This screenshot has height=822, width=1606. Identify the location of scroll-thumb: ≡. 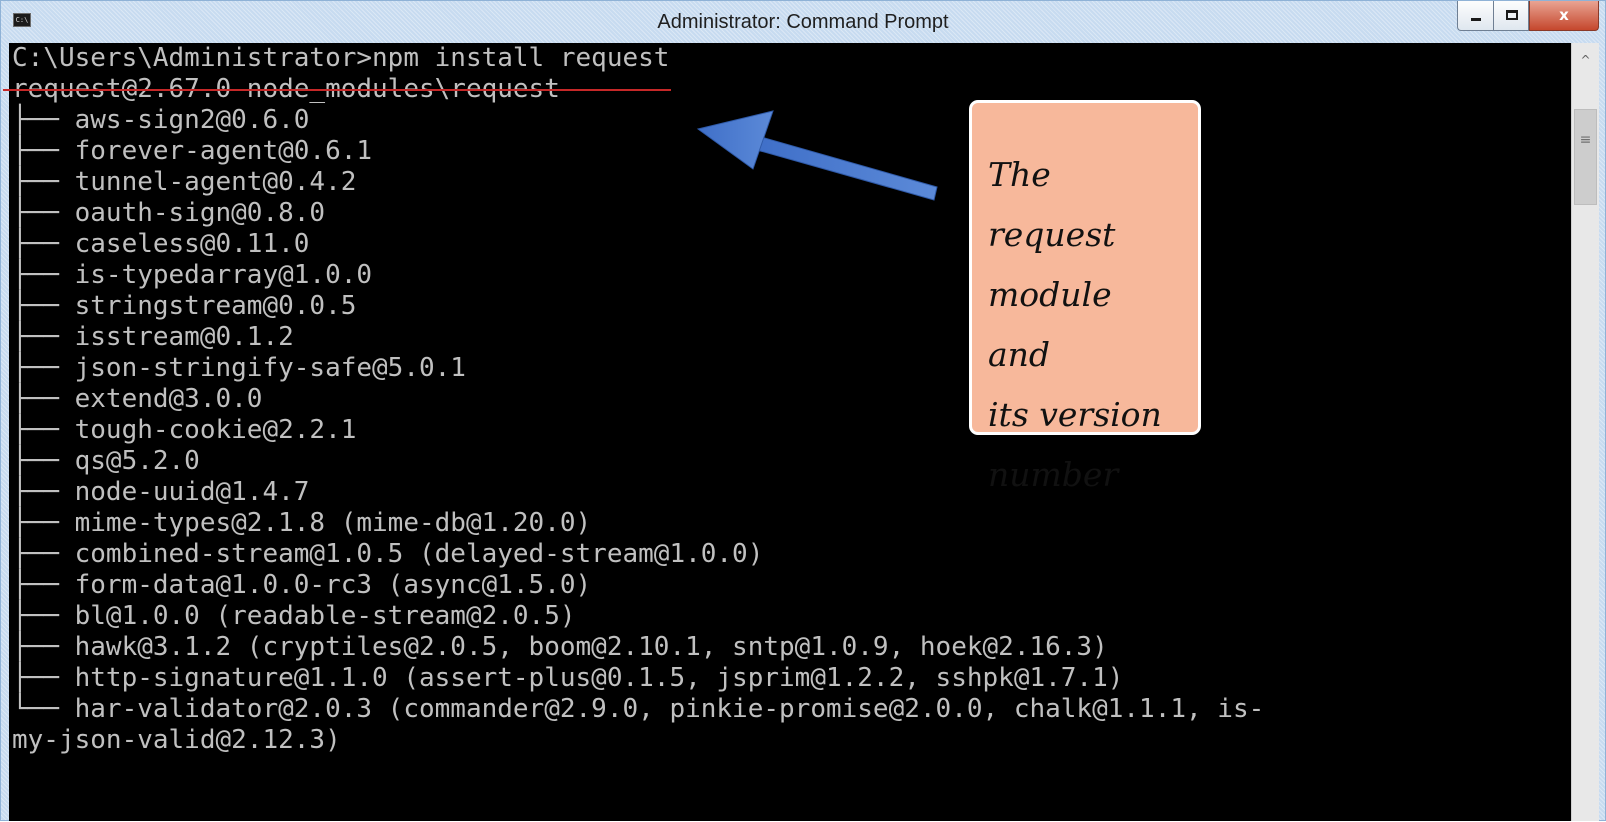
(1585, 157).